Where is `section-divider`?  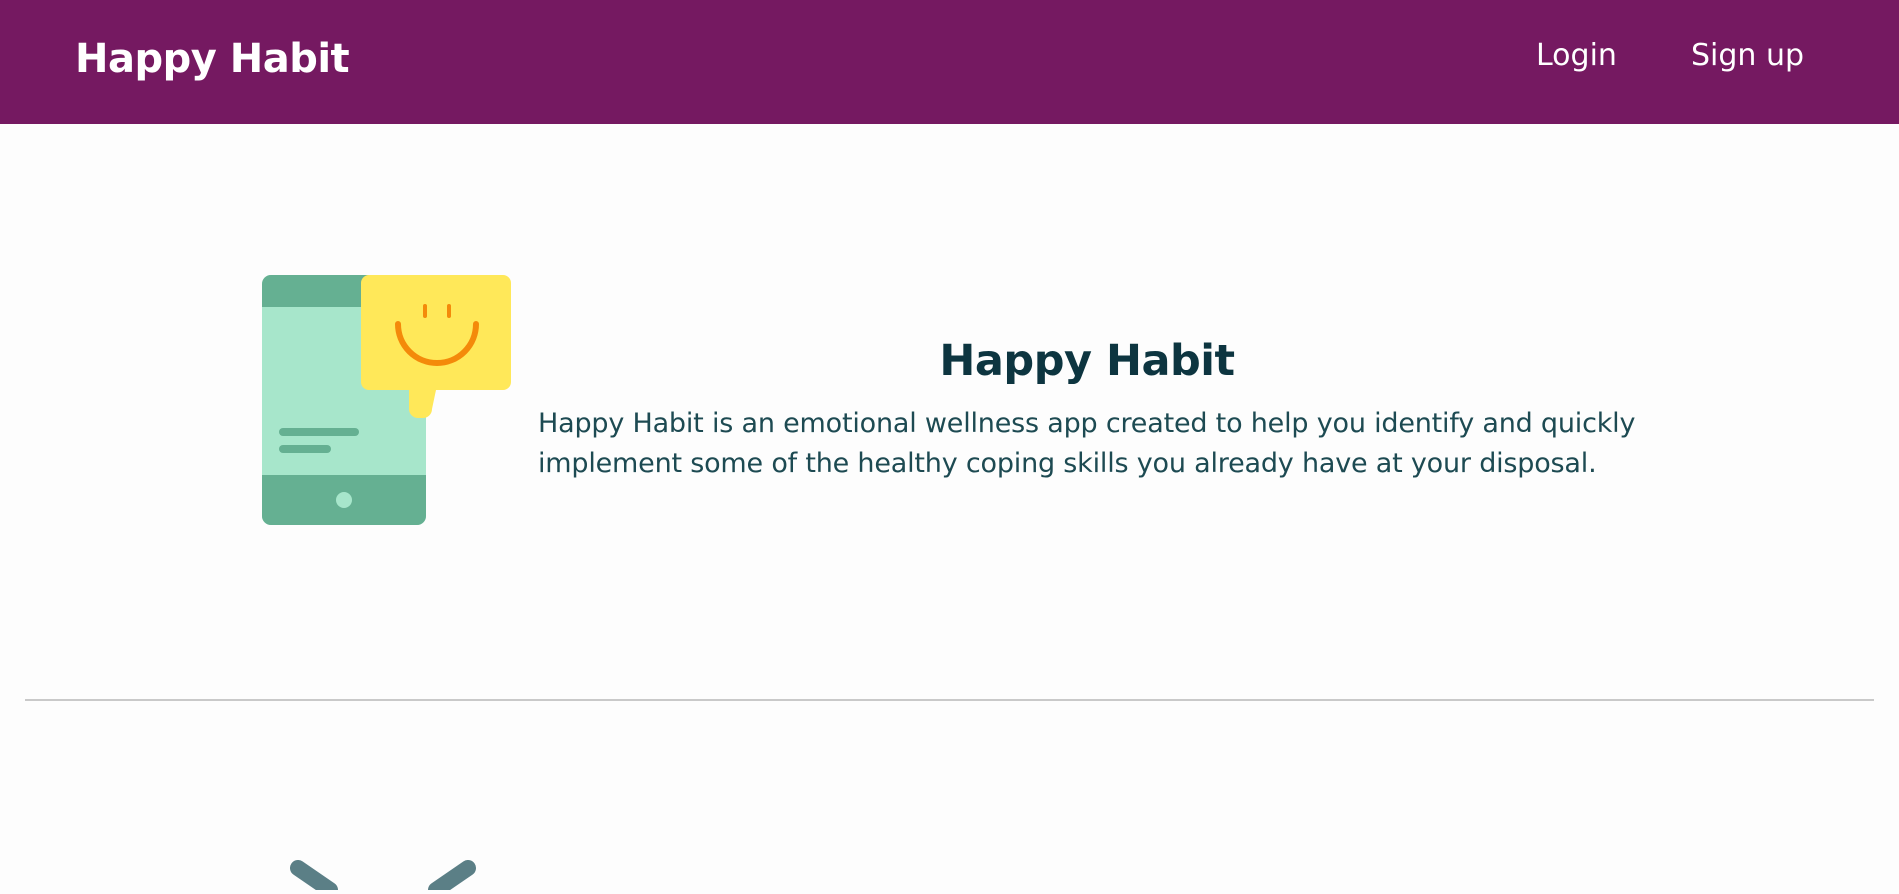 section-divider is located at coordinates (949, 700).